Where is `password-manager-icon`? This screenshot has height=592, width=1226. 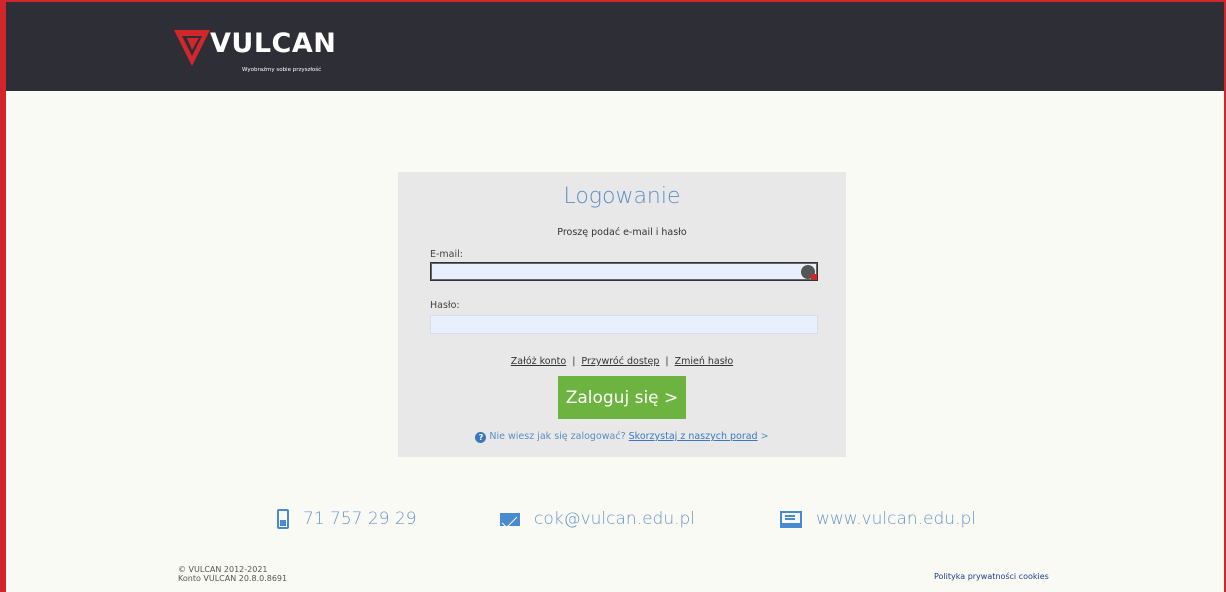 password-manager-icon is located at coordinates (809, 272).